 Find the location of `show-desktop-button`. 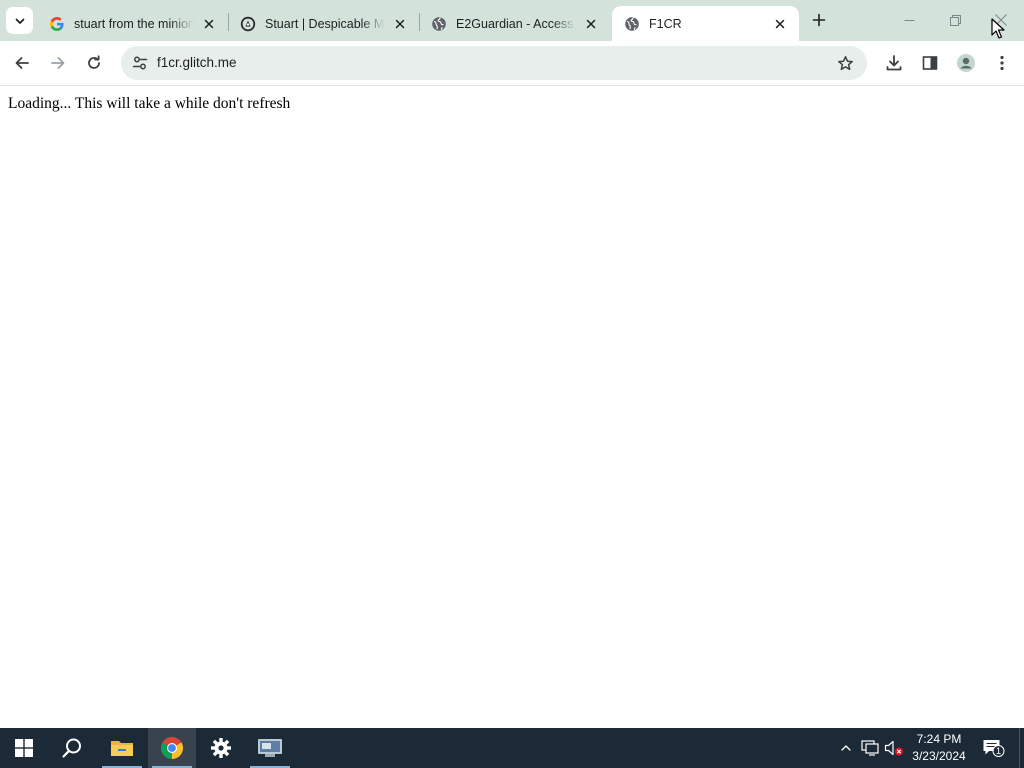

show-desktop-button is located at coordinates (1021, 748).